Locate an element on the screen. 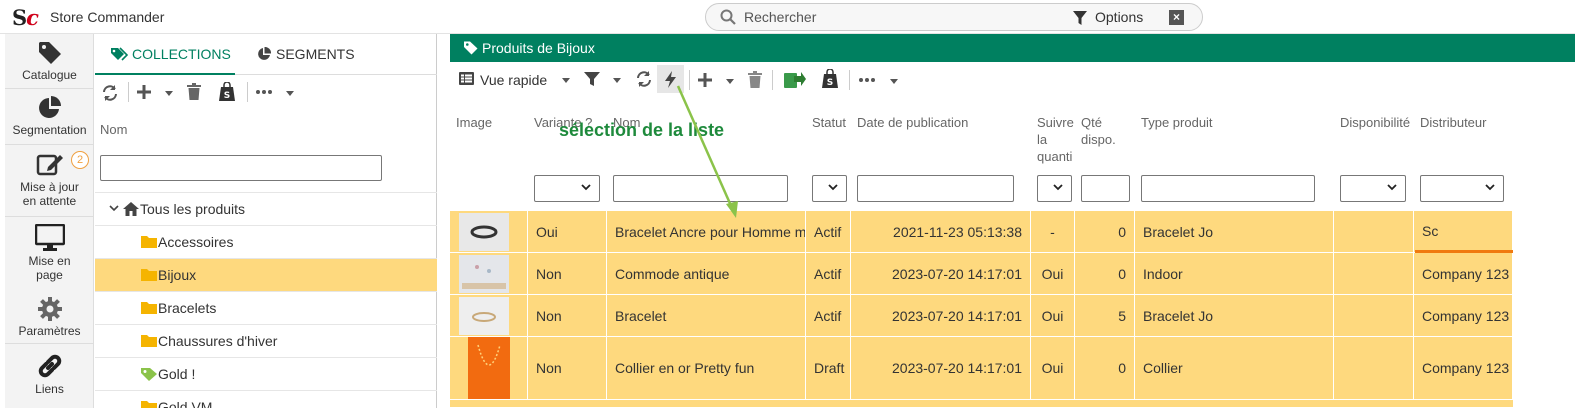  cell-qte: 5 is located at coordinates (1105, 315).